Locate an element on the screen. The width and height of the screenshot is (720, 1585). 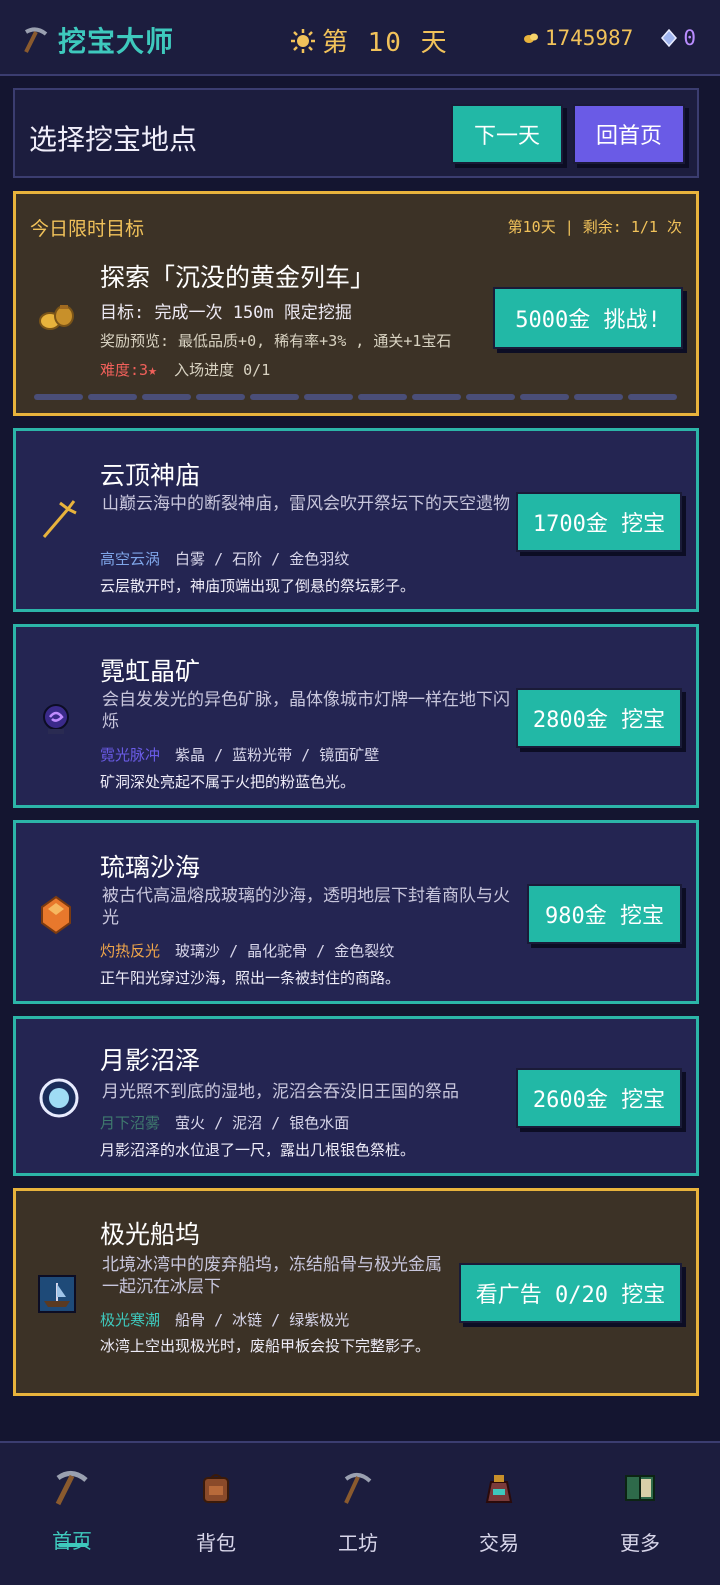
site-desc: 北境冰湾中的废弃船坞，冻结船骨与极光金属一起沉在冰层下 is located at coordinates (272, 1276).